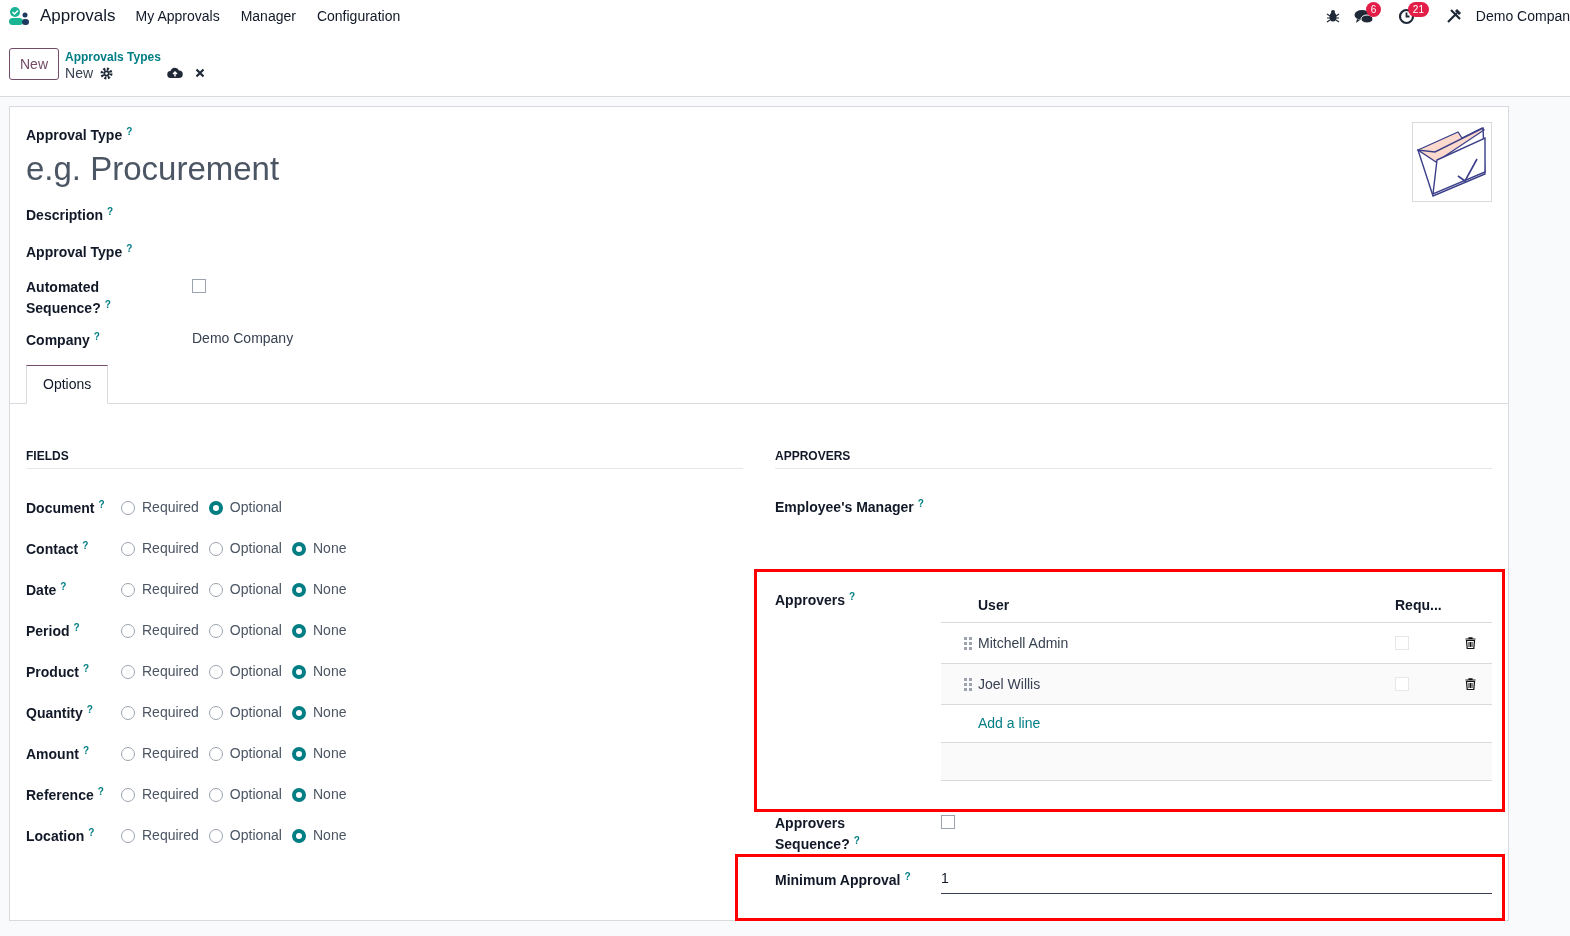  What do you see at coordinates (1024, 643) in the screenshot?
I see `table-cell-text: Mitchell Admin` at bounding box center [1024, 643].